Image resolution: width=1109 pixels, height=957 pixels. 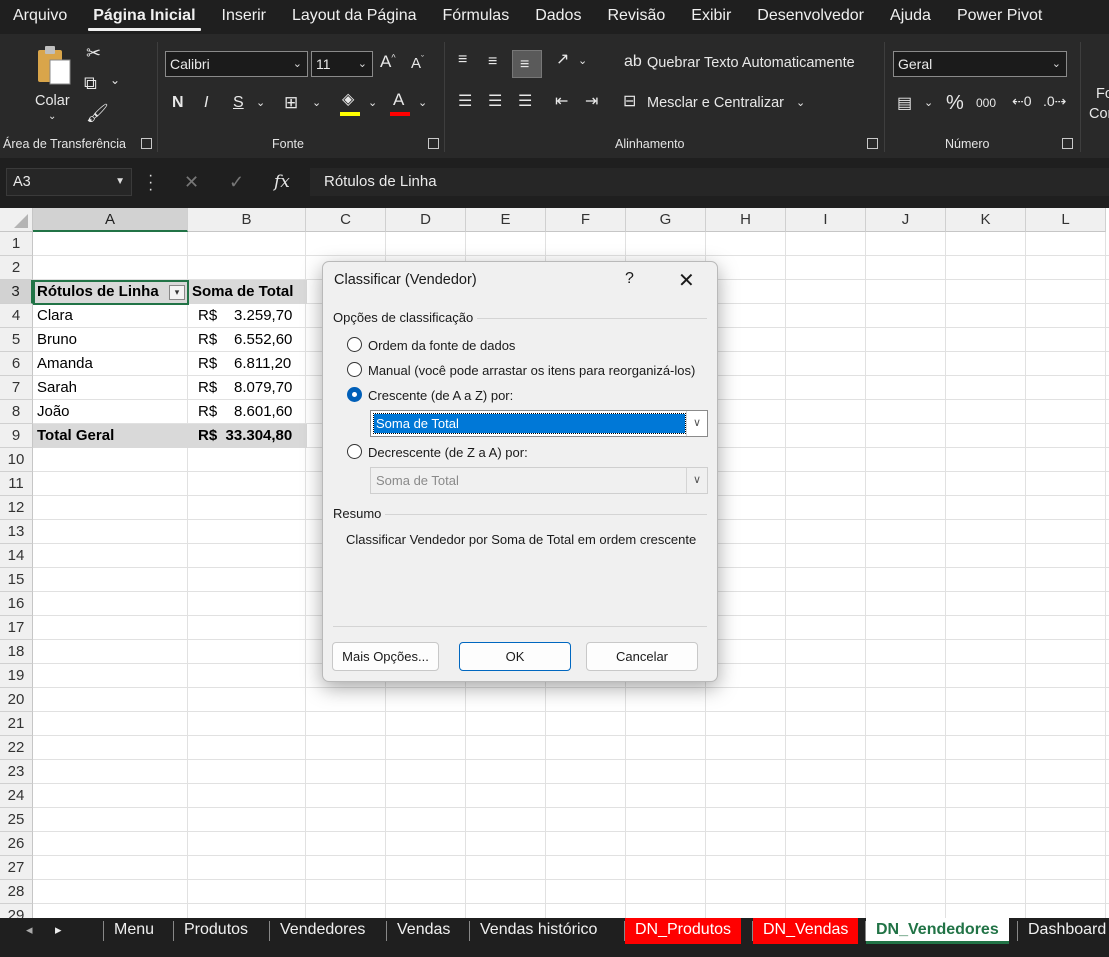 I want to click on sheet-tab-dn-produtos: DN_Produtos, so click(x=683, y=931).